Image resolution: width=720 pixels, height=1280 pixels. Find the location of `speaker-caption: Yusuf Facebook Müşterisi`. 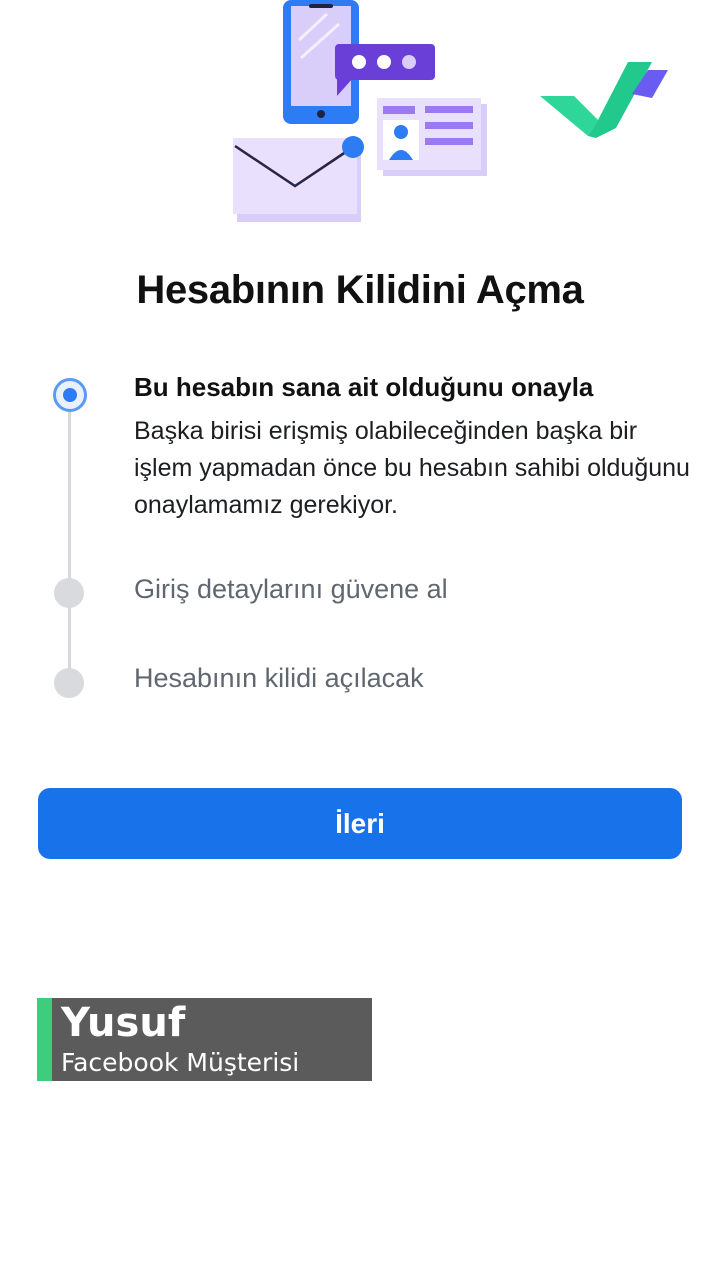

speaker-caption: Yusuf Facebook Müşterisi is located at coordinates (204, 1039).